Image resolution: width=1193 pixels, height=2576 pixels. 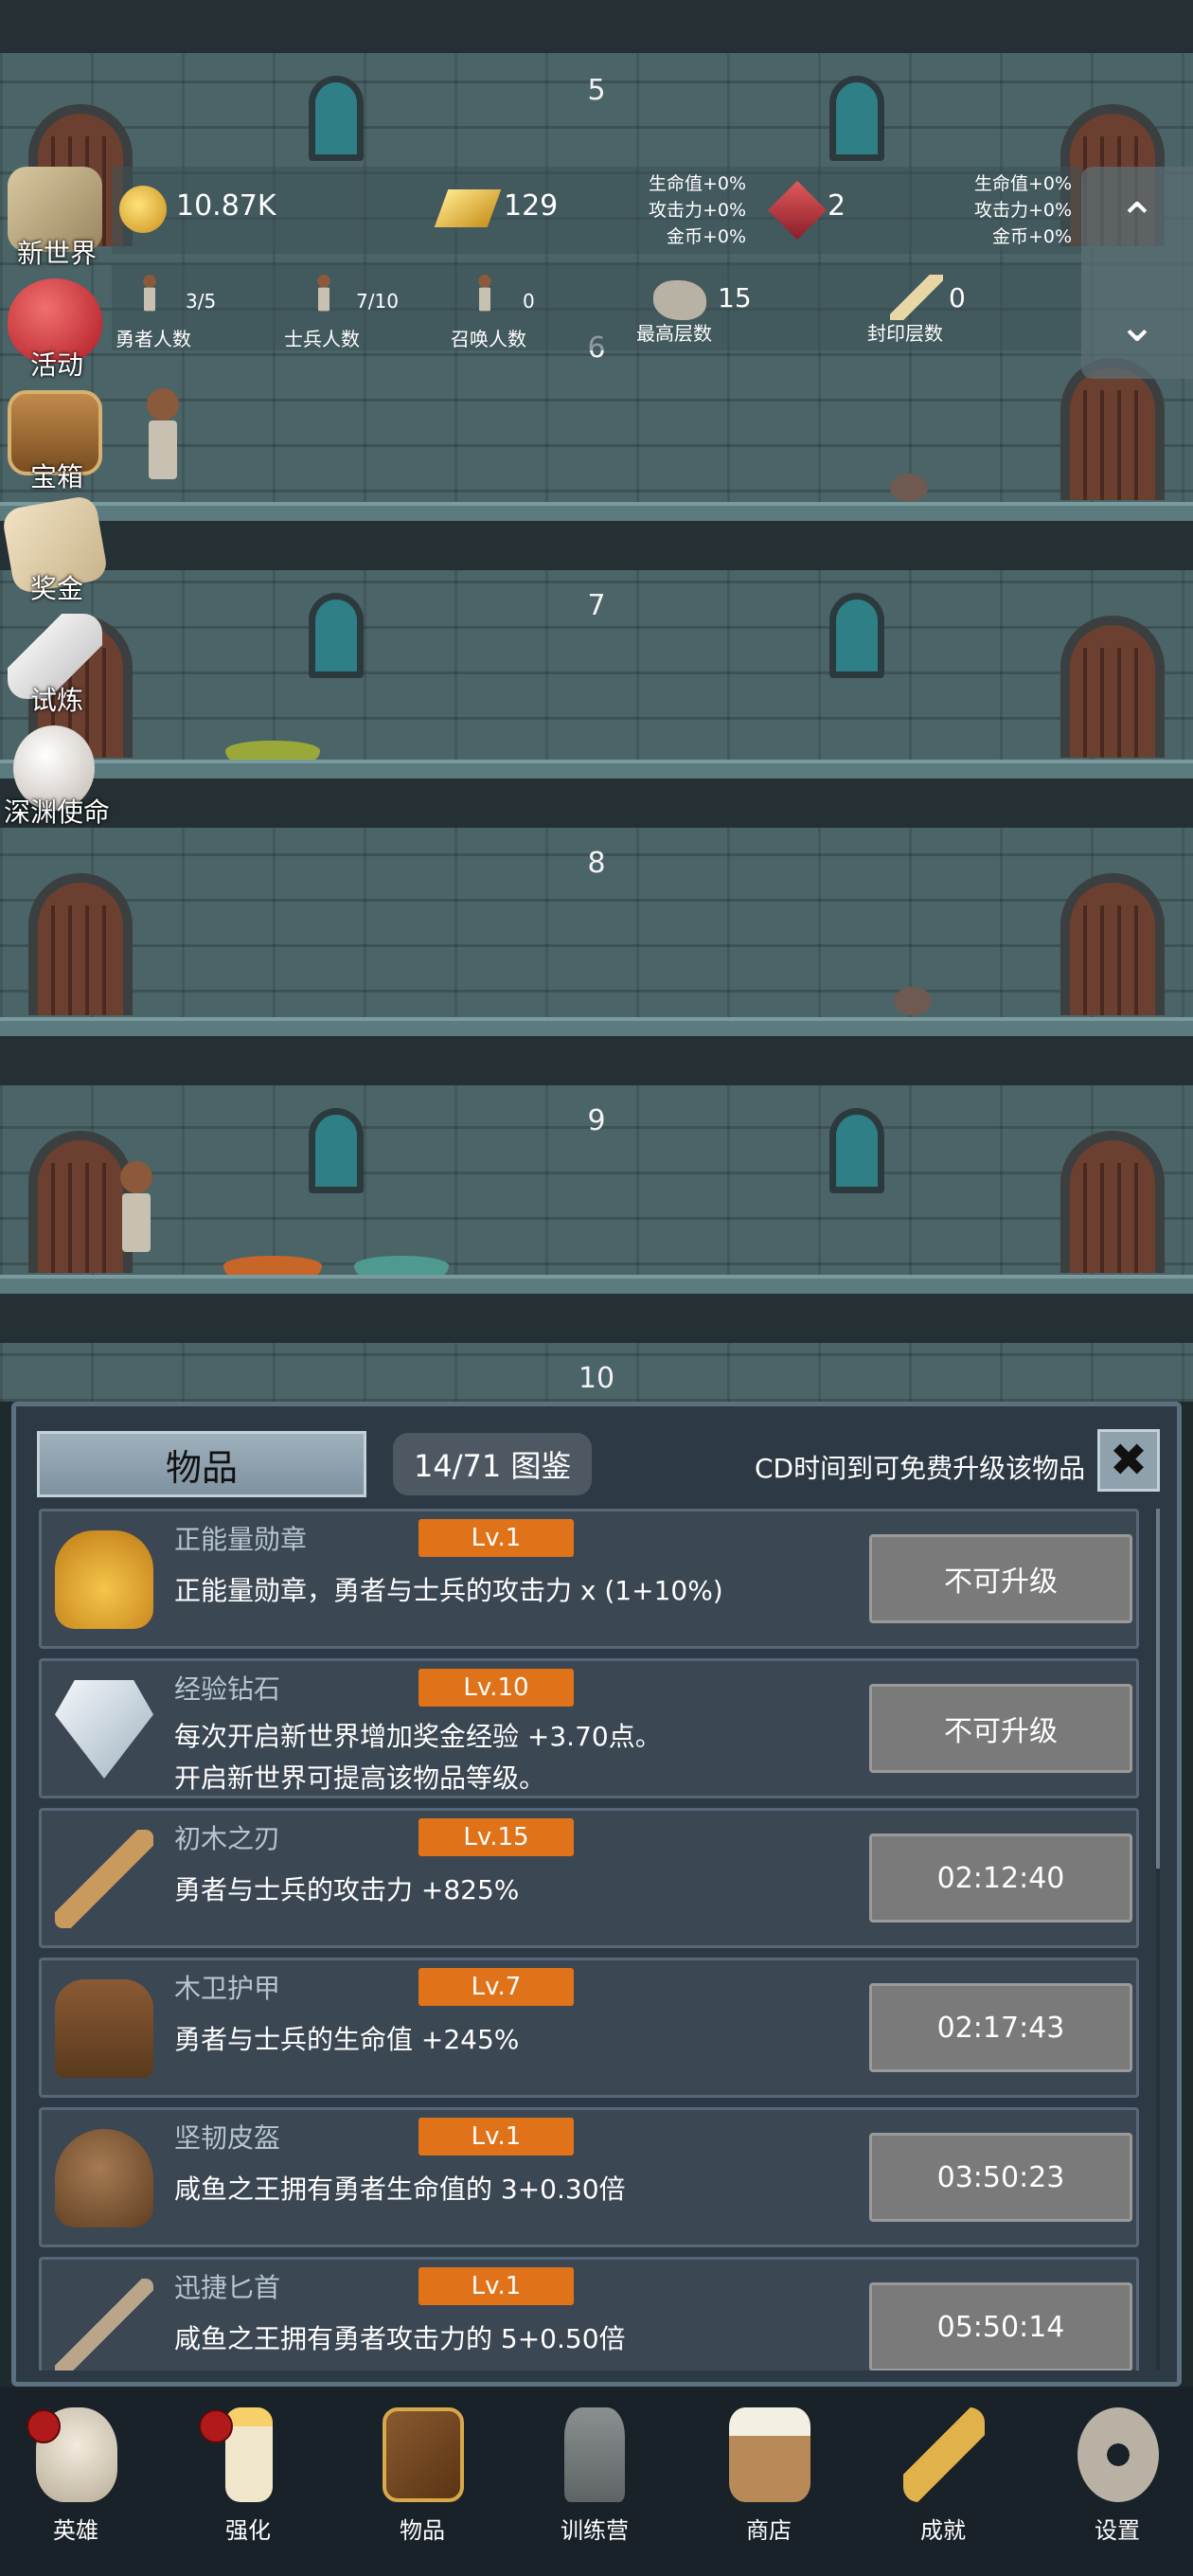 I want to click on list-item: 坚韧皮盔 Lv.1 咸鱼之王拥有勇者生命值的 3+0.30倍 03:50:23, so click(x=589, y=2177).